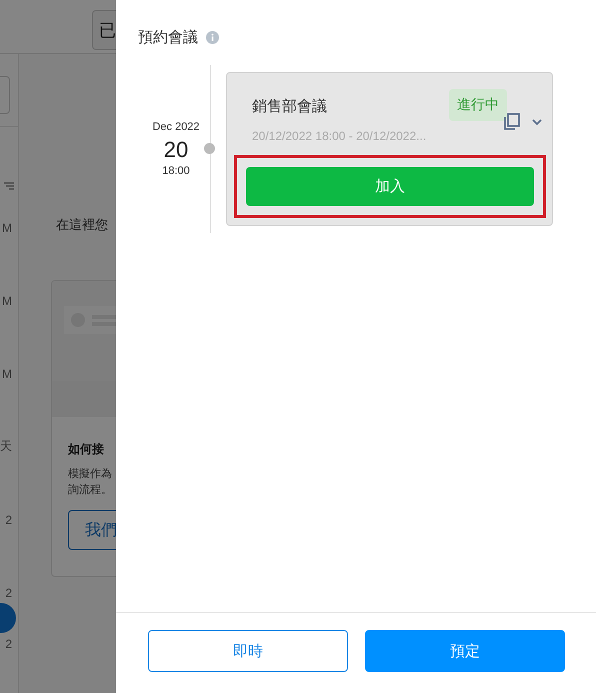 The image size is (596, 693). Describe the element at coordinates (92, 530) in the screenshot. I see `card-button: 我們` at that location.